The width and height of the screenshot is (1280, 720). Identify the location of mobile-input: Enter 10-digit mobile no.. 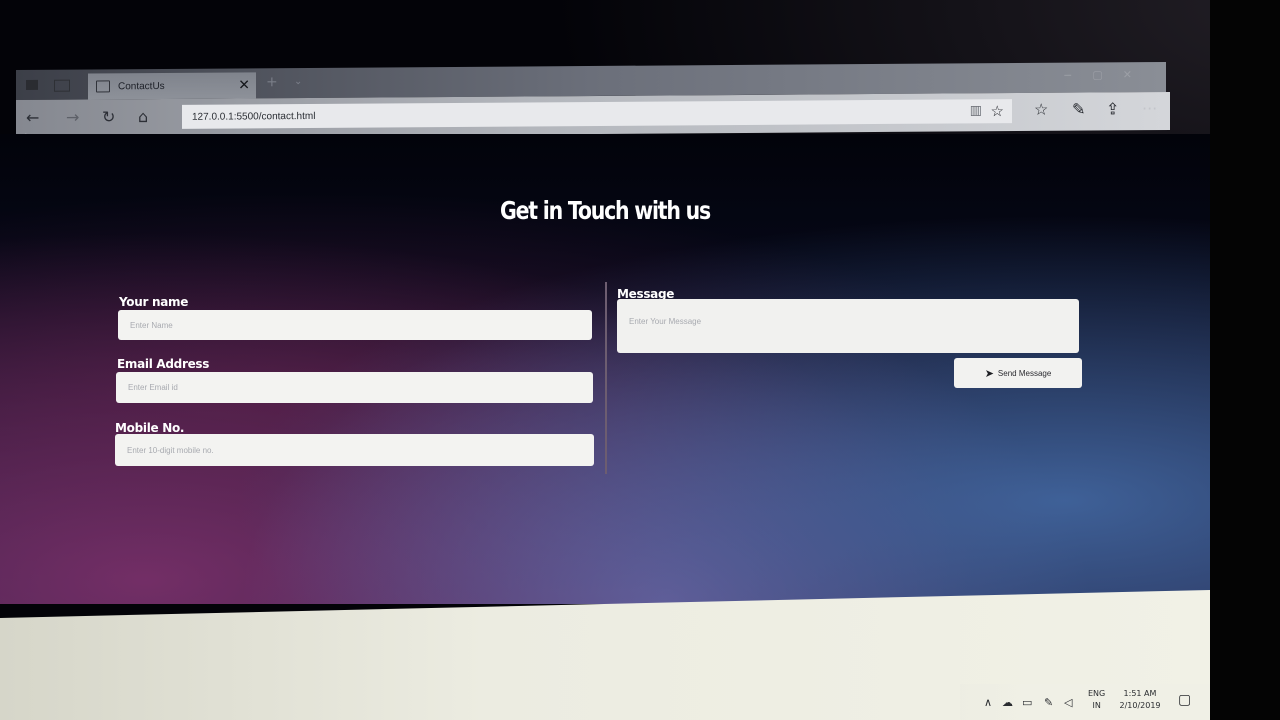
(354, 450).